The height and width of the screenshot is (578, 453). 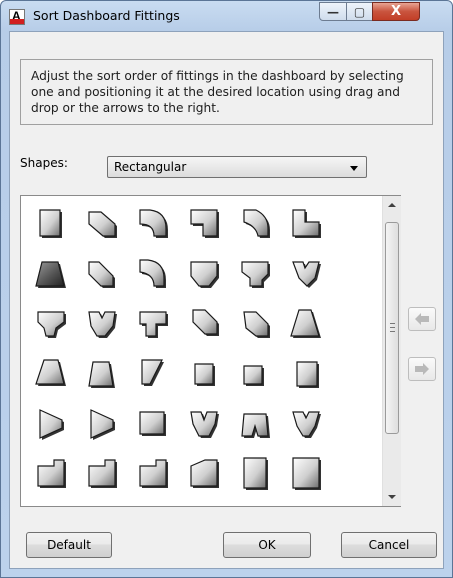 I want to click on close-icon: X, so click(x=396, y=11).